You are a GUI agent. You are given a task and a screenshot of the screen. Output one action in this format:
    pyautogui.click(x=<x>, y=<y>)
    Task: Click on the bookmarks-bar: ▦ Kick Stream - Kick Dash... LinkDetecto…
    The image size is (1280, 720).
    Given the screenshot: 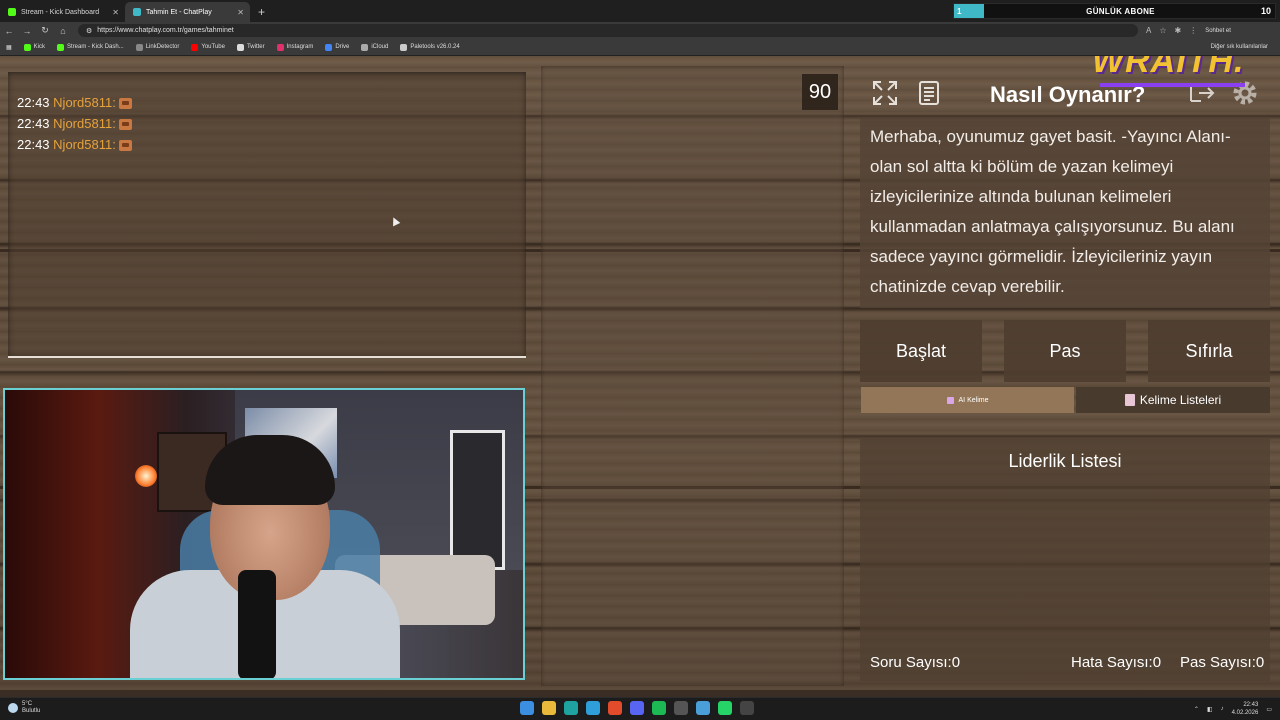 What is the action you would take?
    pyautogui.click(x=640, y=47)
    